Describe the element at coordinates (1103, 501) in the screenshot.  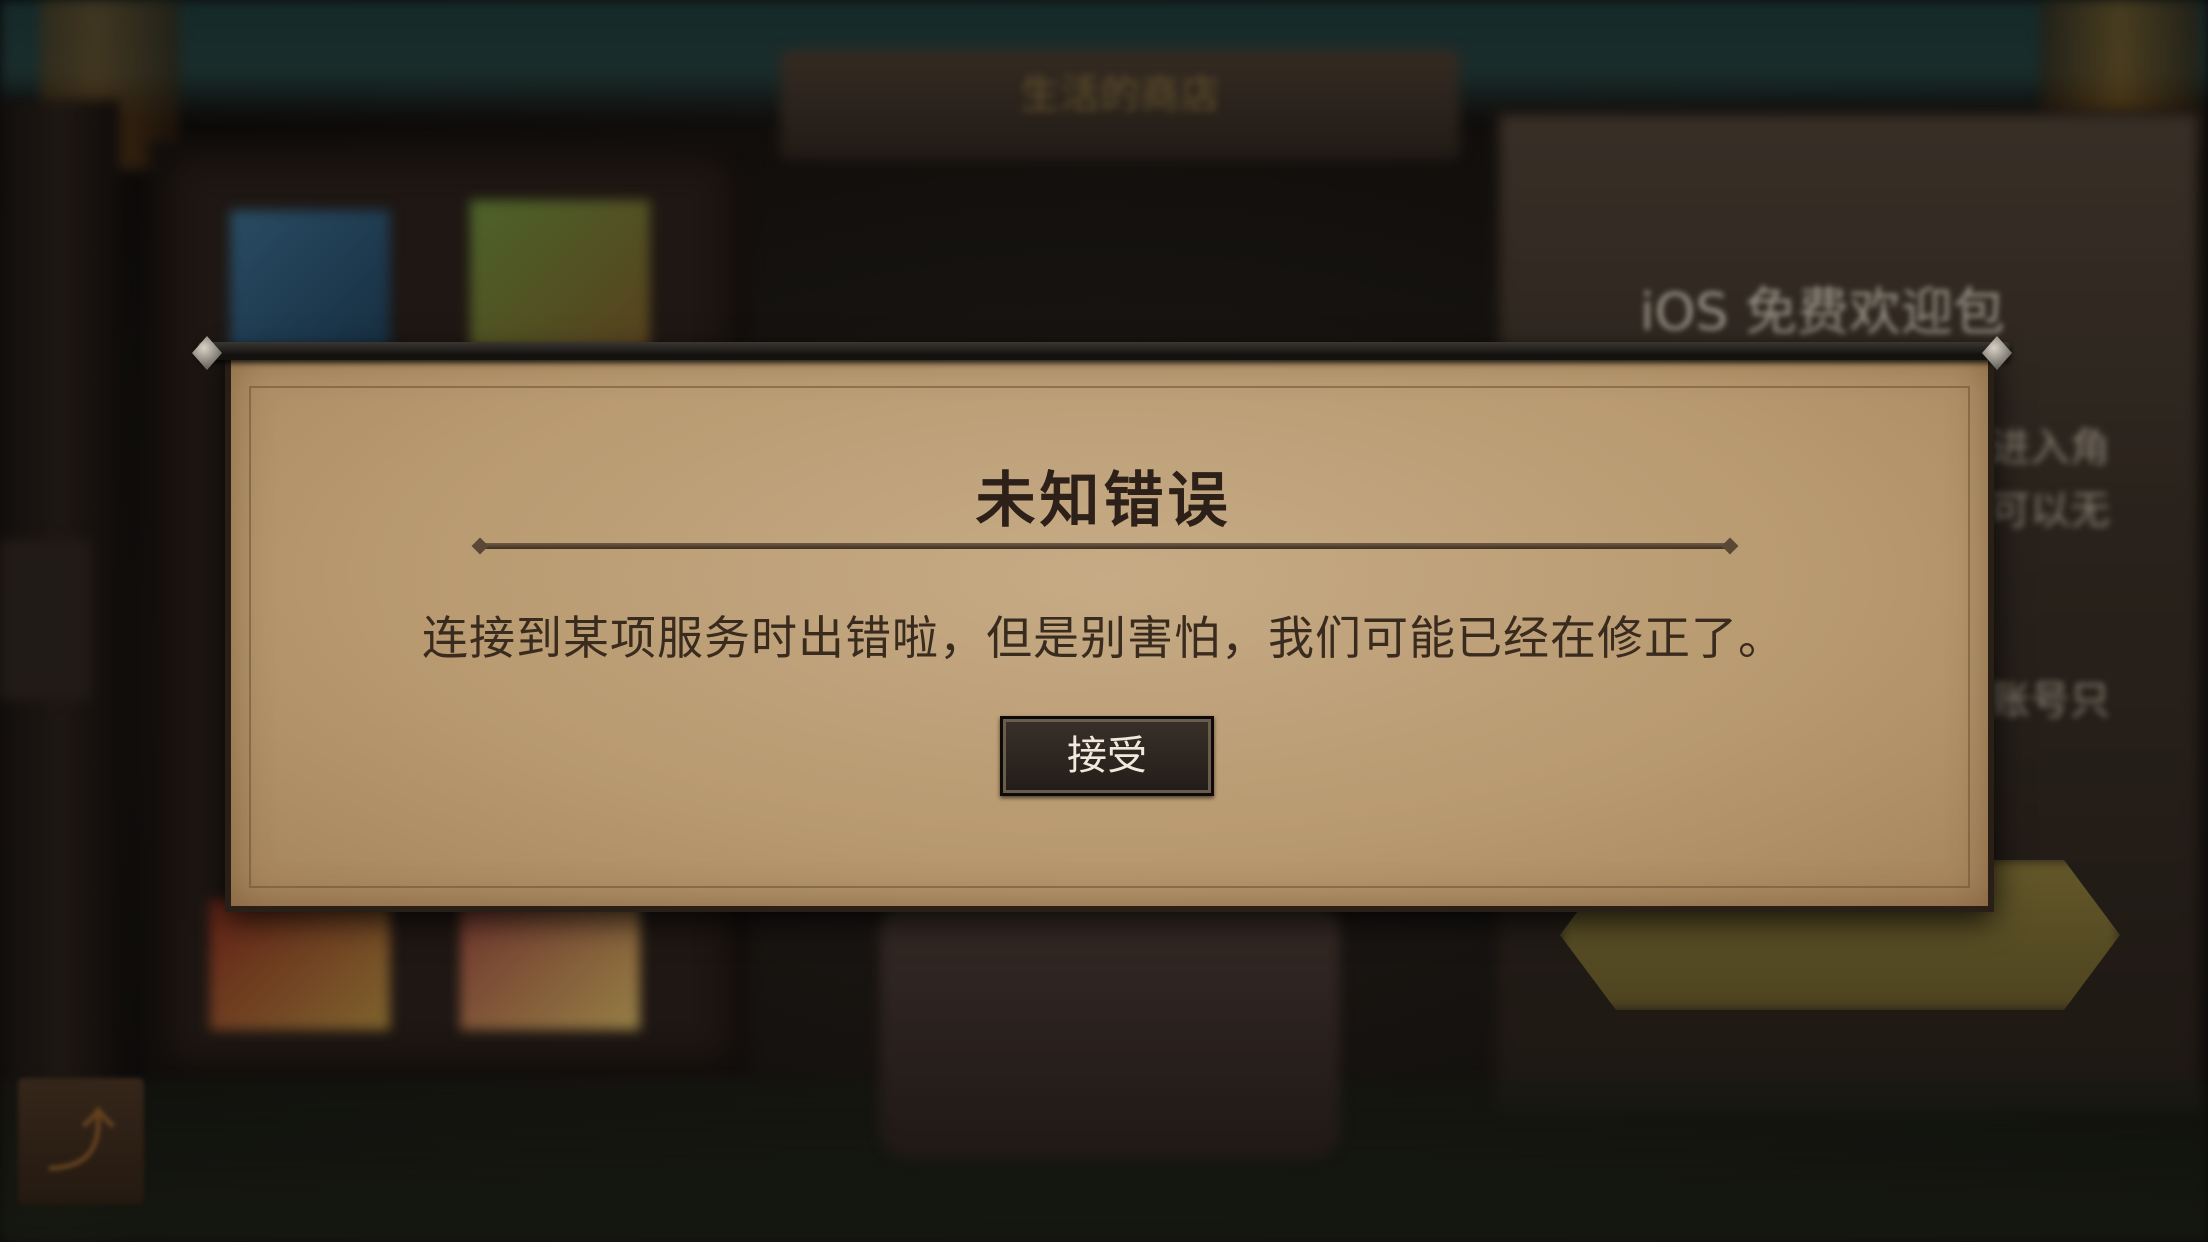
I see `dialog-title: 未知错误` at that location.